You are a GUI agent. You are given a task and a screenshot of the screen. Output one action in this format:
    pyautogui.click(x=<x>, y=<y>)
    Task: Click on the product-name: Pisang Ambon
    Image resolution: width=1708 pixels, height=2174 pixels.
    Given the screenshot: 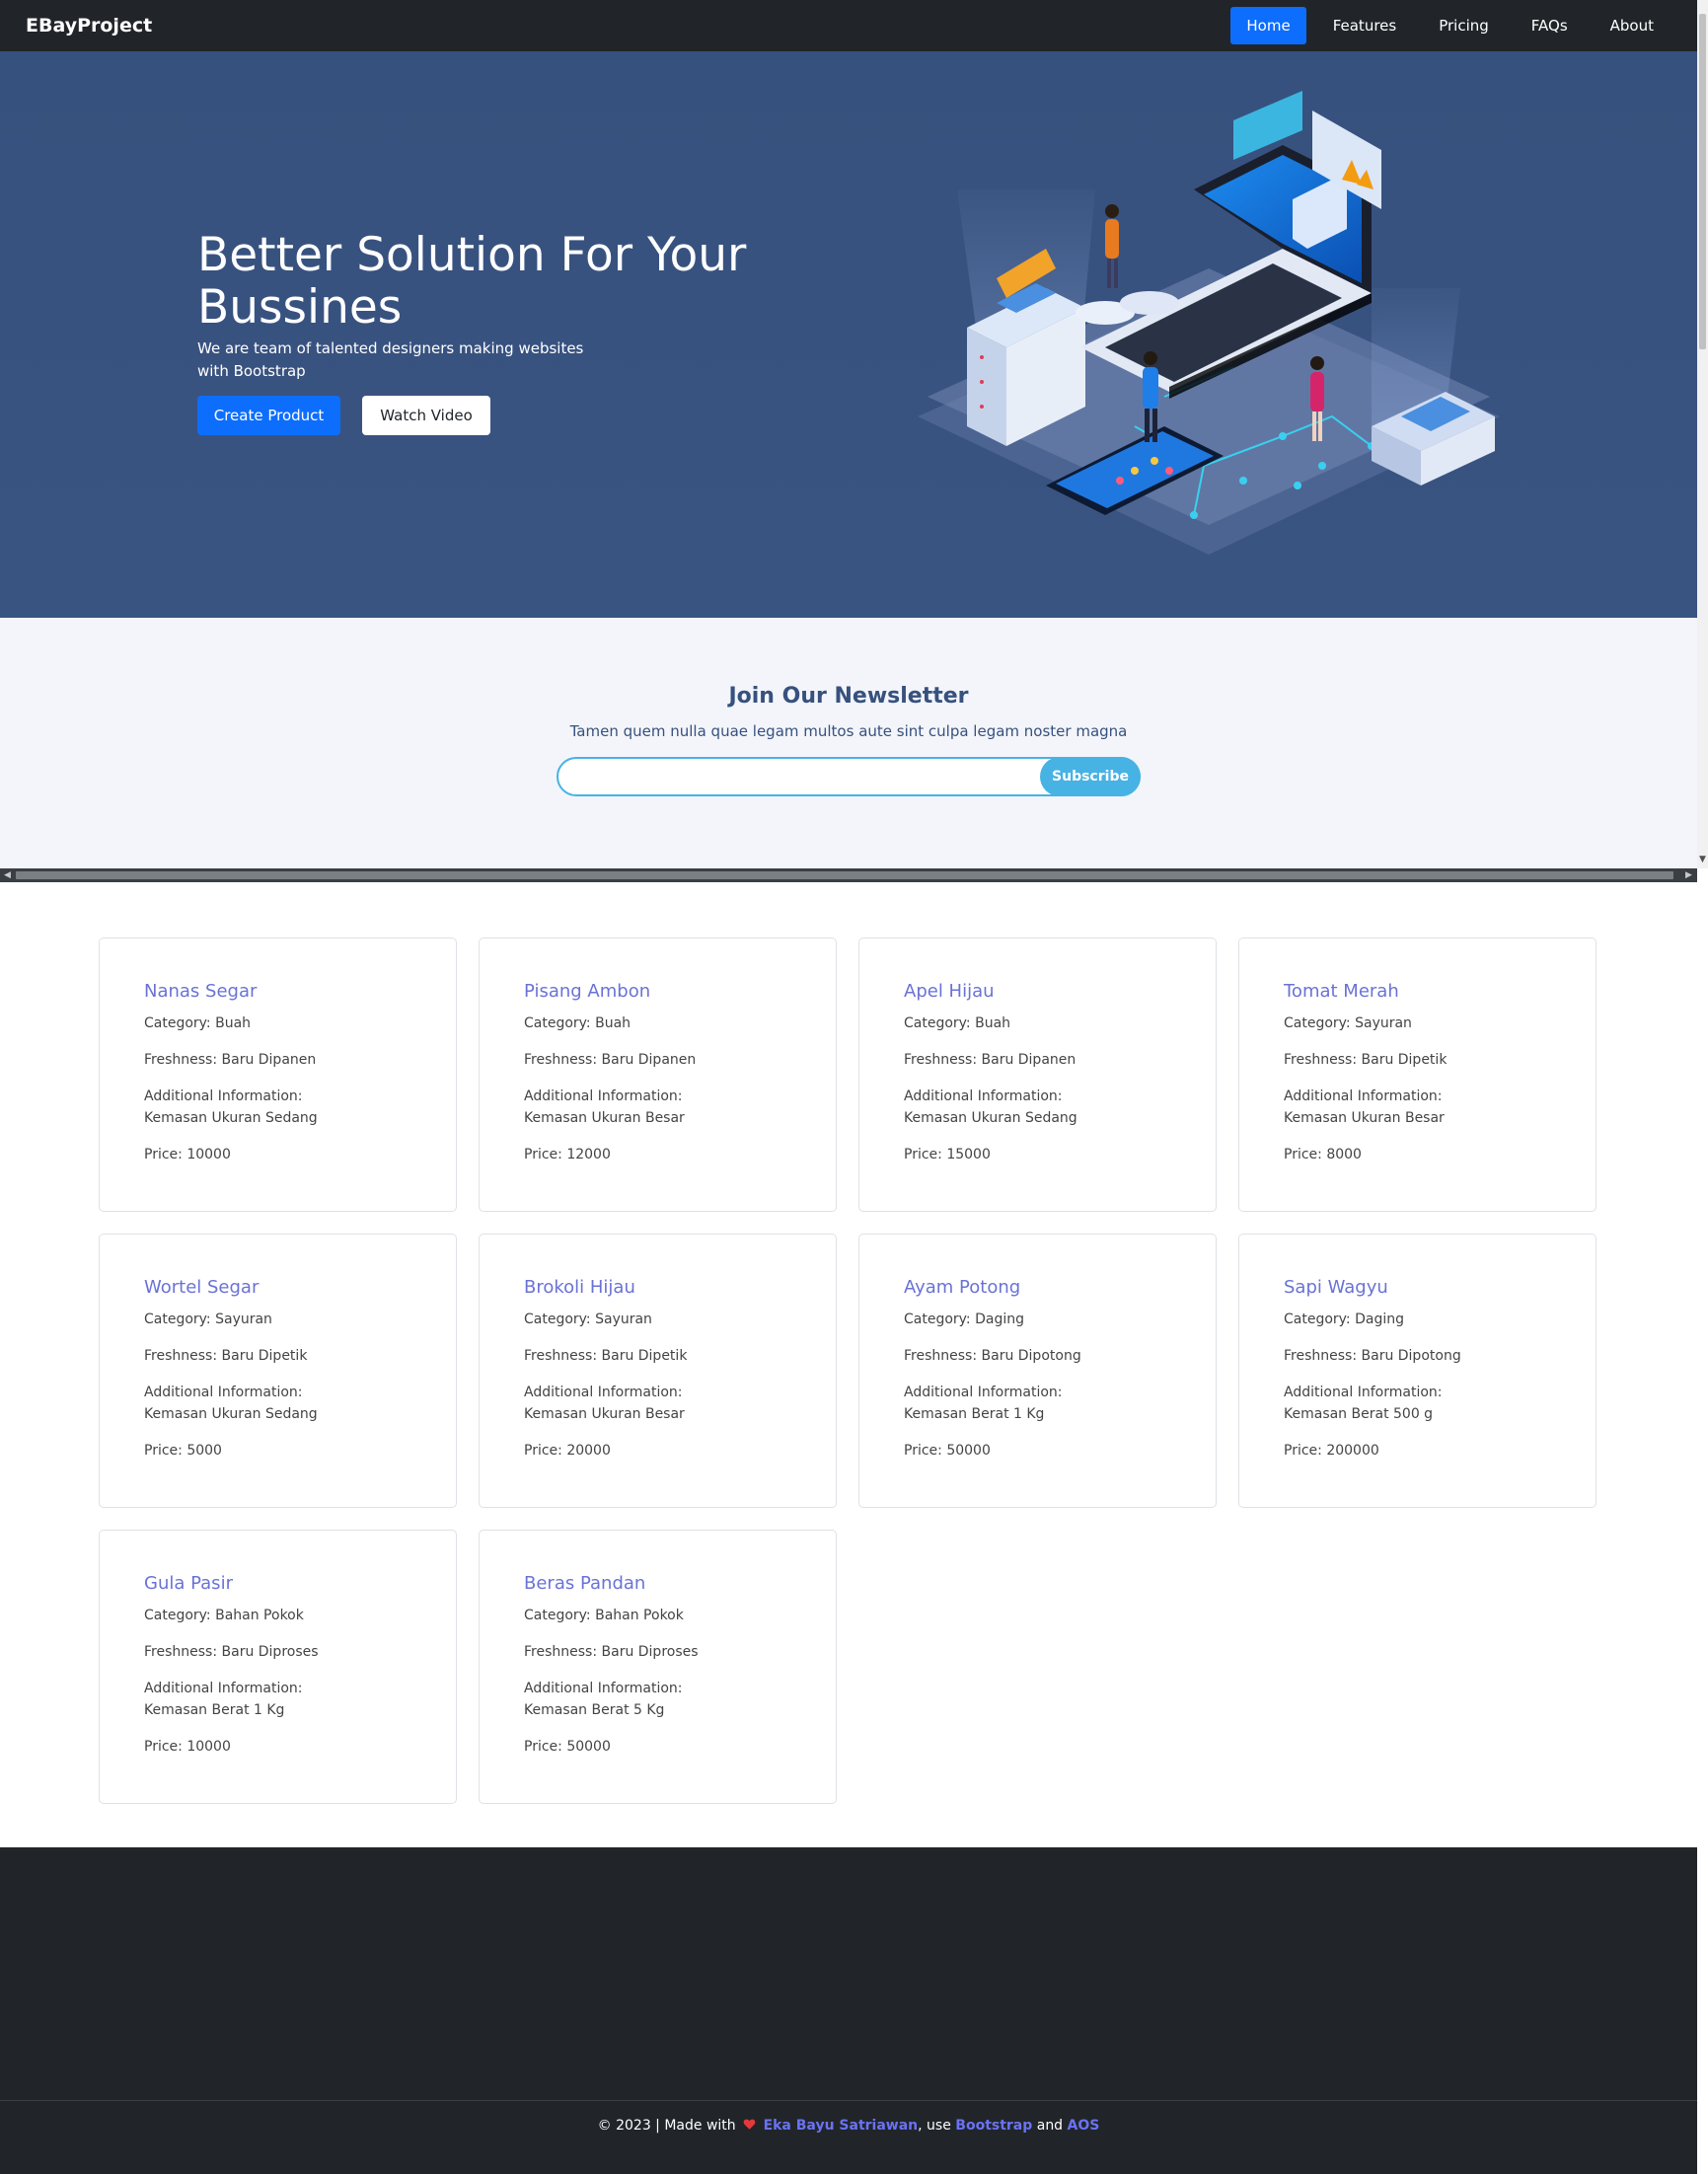 What is the action you would take?
    pyautogui.click(x=587, y=991)
    